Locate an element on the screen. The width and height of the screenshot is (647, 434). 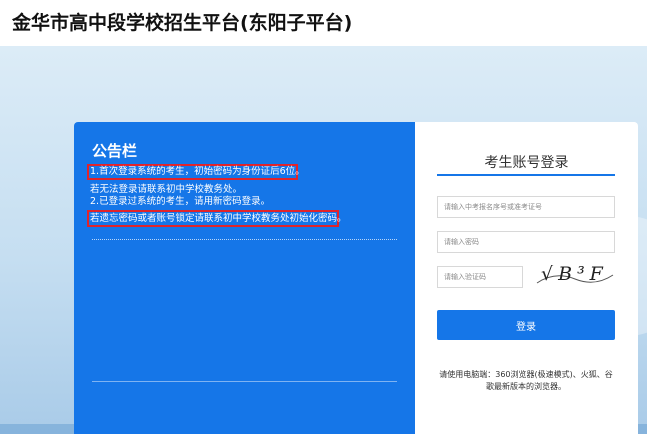
notice-divider is located at coordinates (244, 239).